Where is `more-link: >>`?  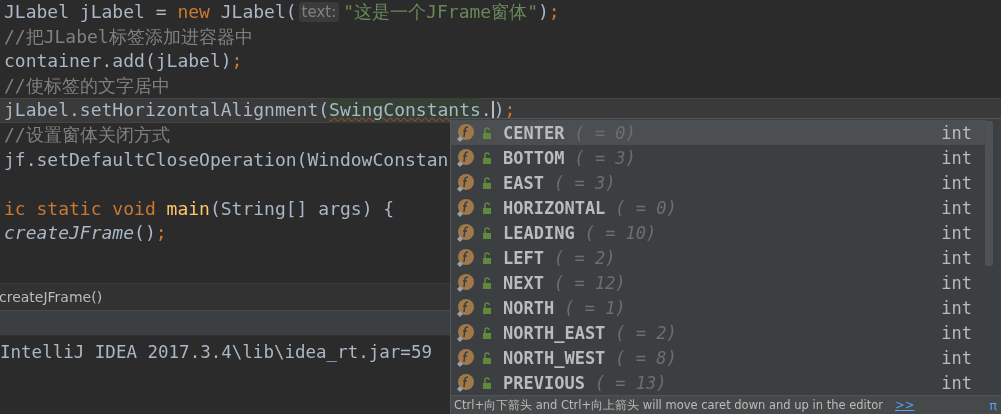
more-link: >> is located at coordinates (905, 405).